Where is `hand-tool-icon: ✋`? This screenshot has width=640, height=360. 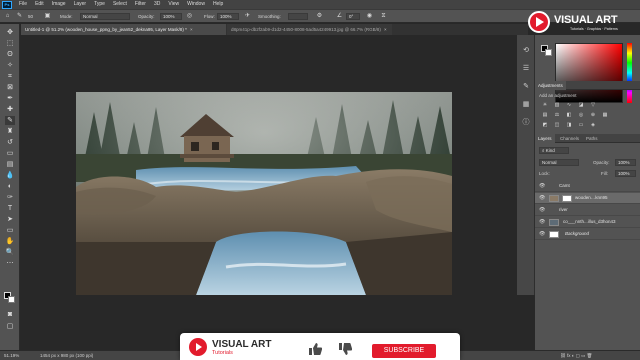 hand-tool-icon: ✋ is located at coordinates (10, 241).